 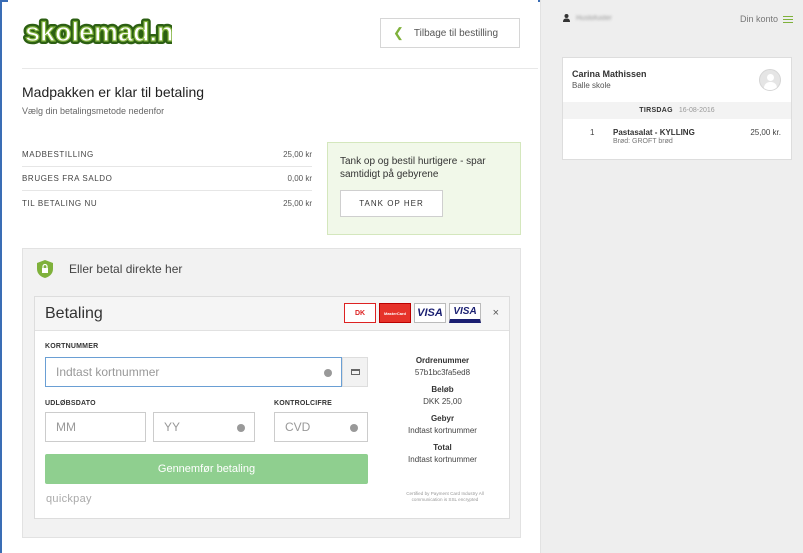 I want to click on child-name: Carina Mathissen, so click(x=609, y=74).